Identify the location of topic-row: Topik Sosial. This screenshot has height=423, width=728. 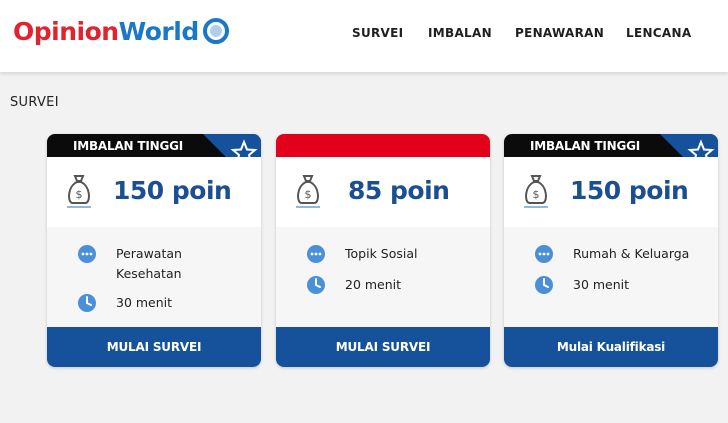
(380, 254).